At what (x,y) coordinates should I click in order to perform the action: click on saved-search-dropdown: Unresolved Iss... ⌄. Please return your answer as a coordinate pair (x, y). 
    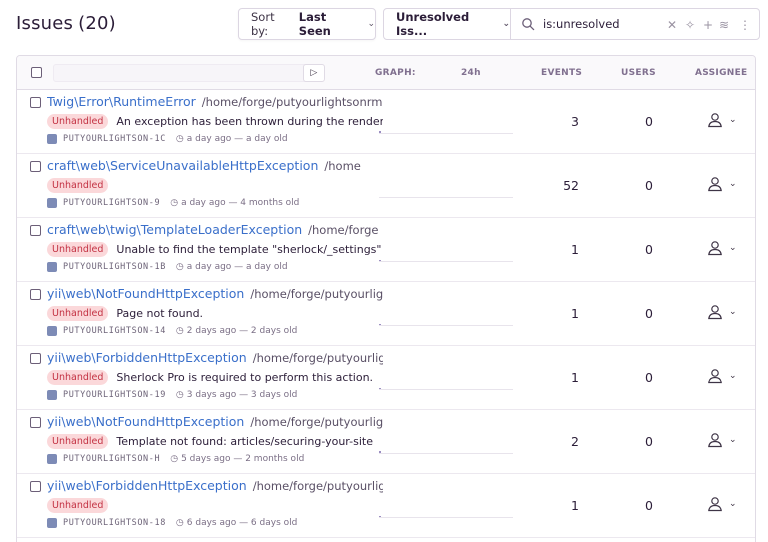
    Looking at the image, I should click on (447, 24).